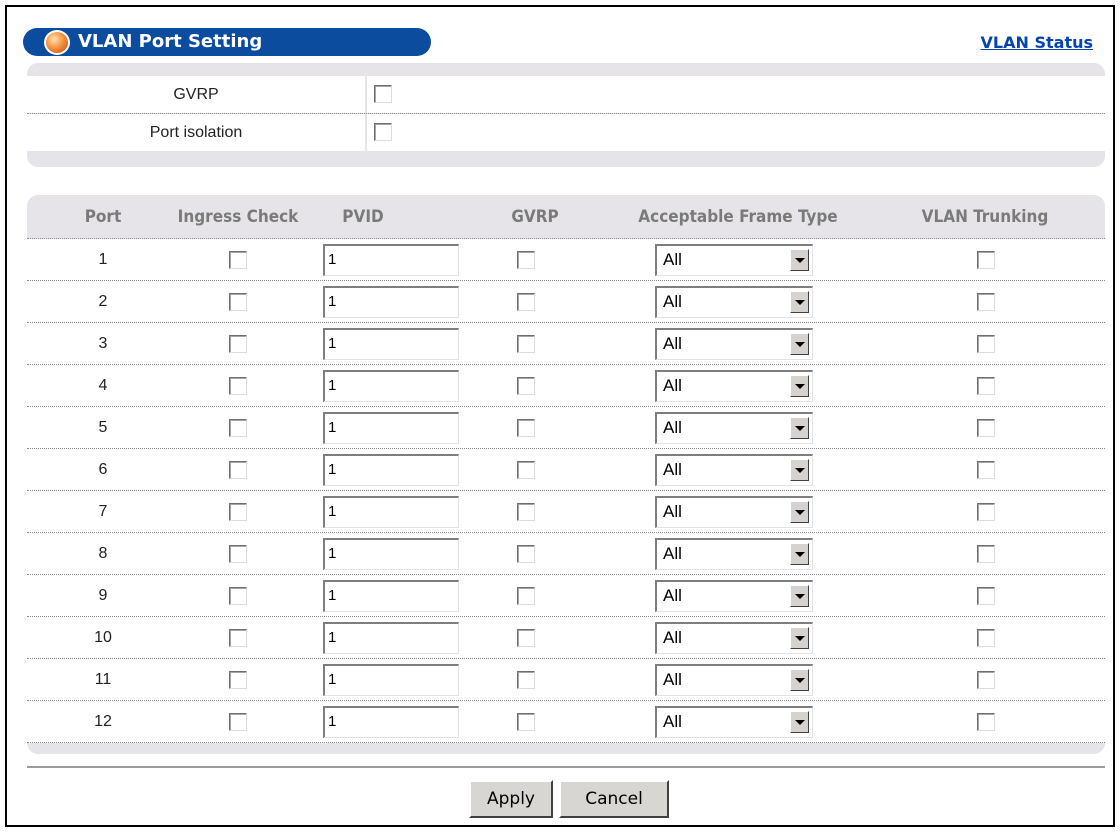  I want to click on port-number: 9, so click(103, 595).